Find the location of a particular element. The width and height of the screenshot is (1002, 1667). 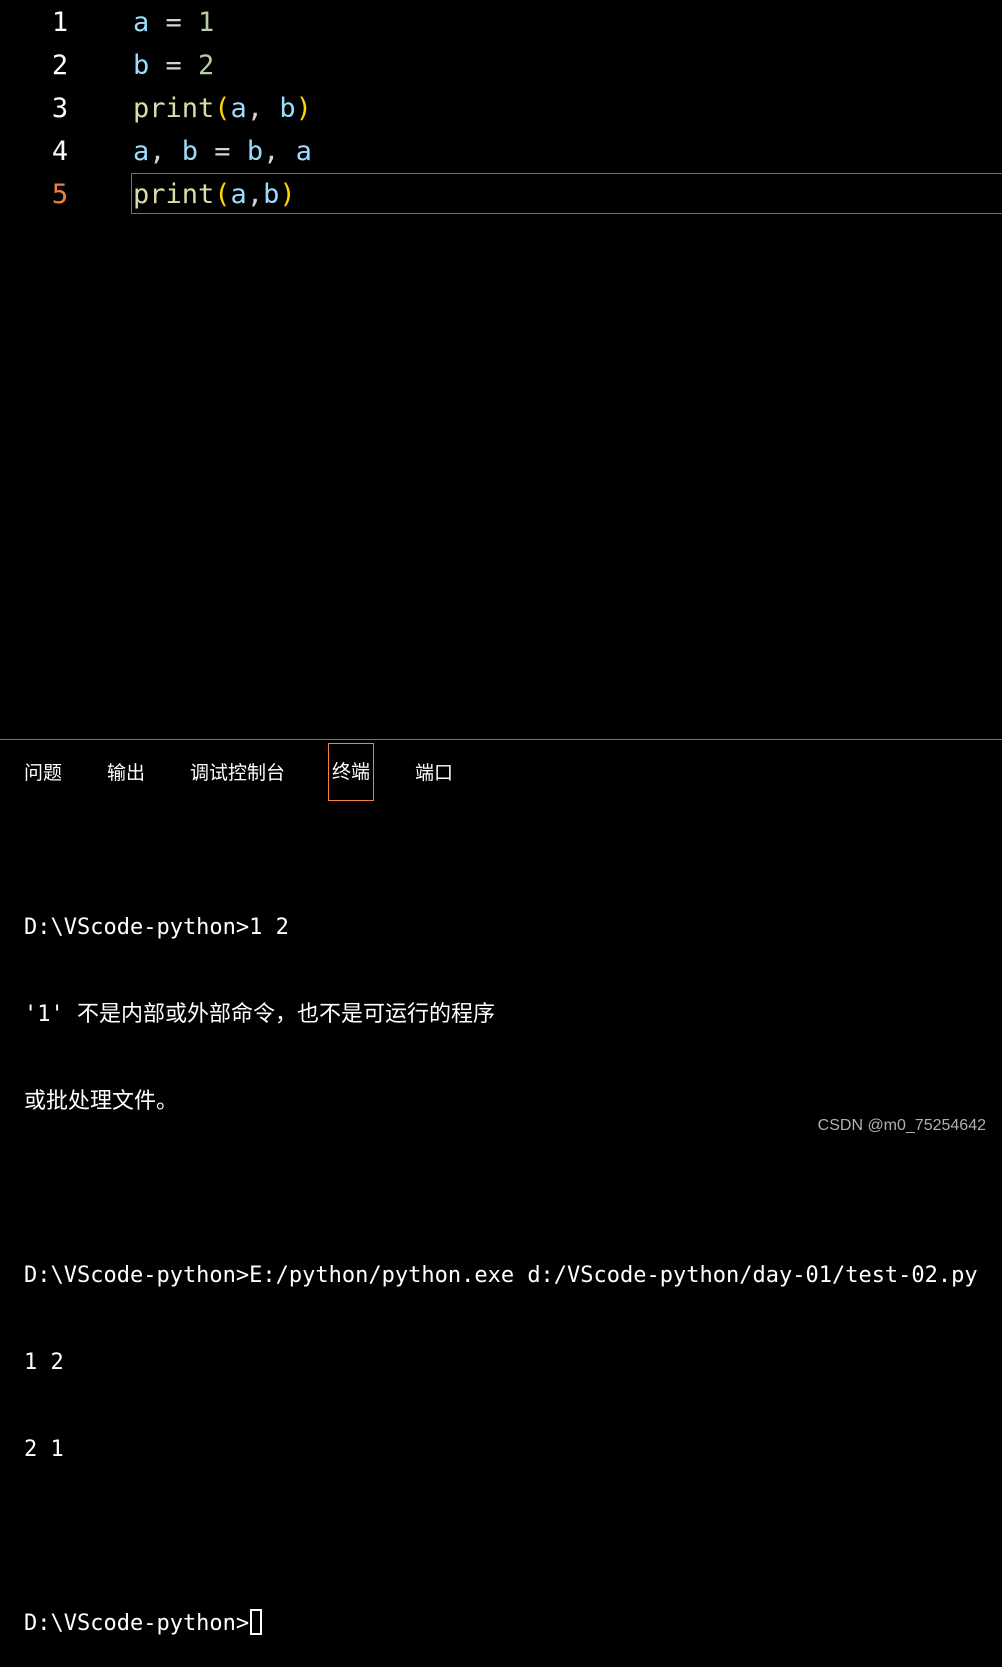

terminal-line: 1 2 is located at coordinates (44, 1362).